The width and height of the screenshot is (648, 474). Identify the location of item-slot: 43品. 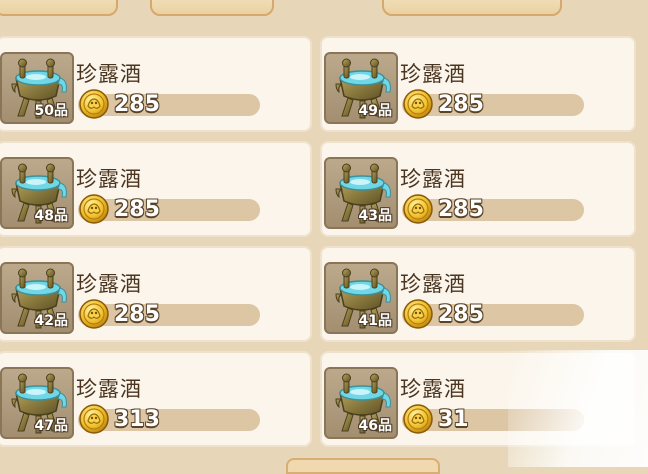
(361, 193).